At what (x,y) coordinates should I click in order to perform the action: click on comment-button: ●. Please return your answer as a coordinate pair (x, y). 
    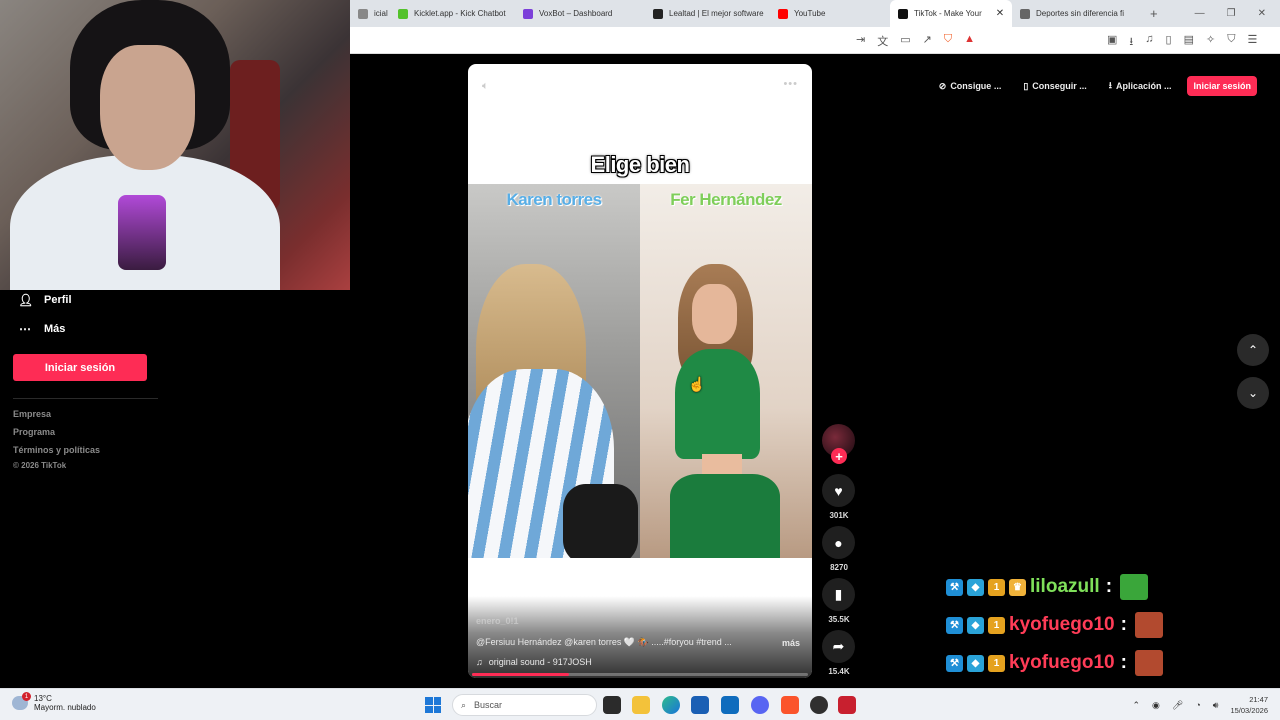
    Looking at the image, I should click on (838, 542).